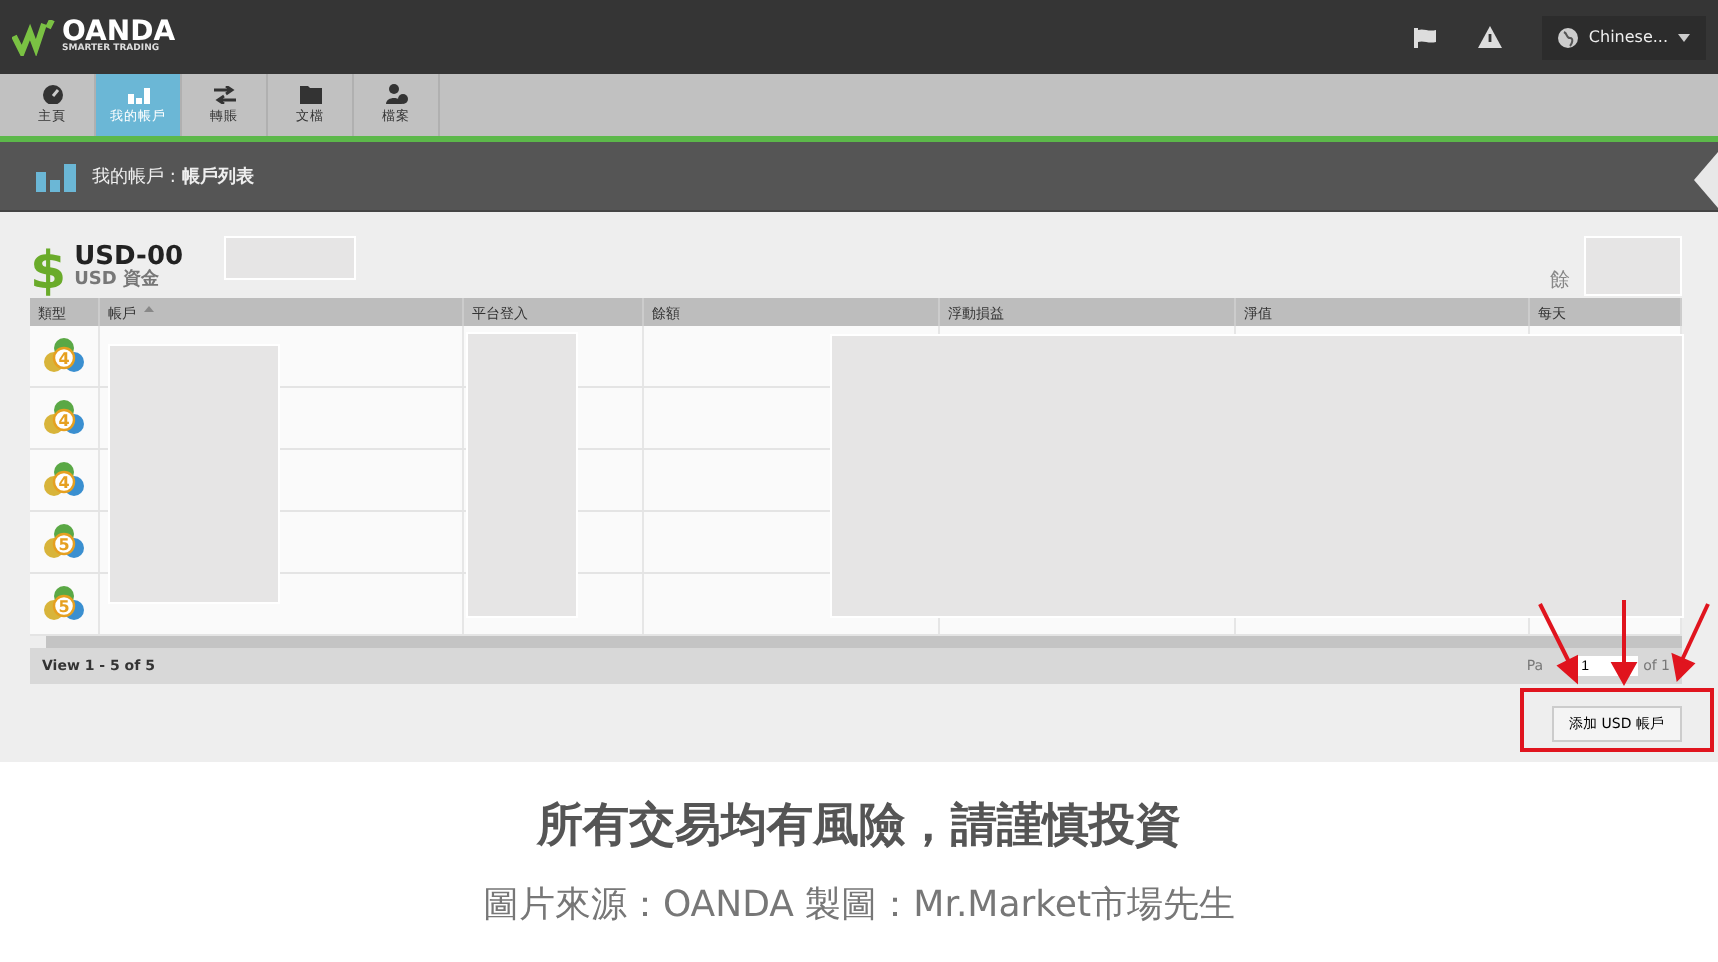 The image size is (1718, 962). Describe the element at coordinates (52, 94) in the screenshot. I see `gauge-icon` at that location.